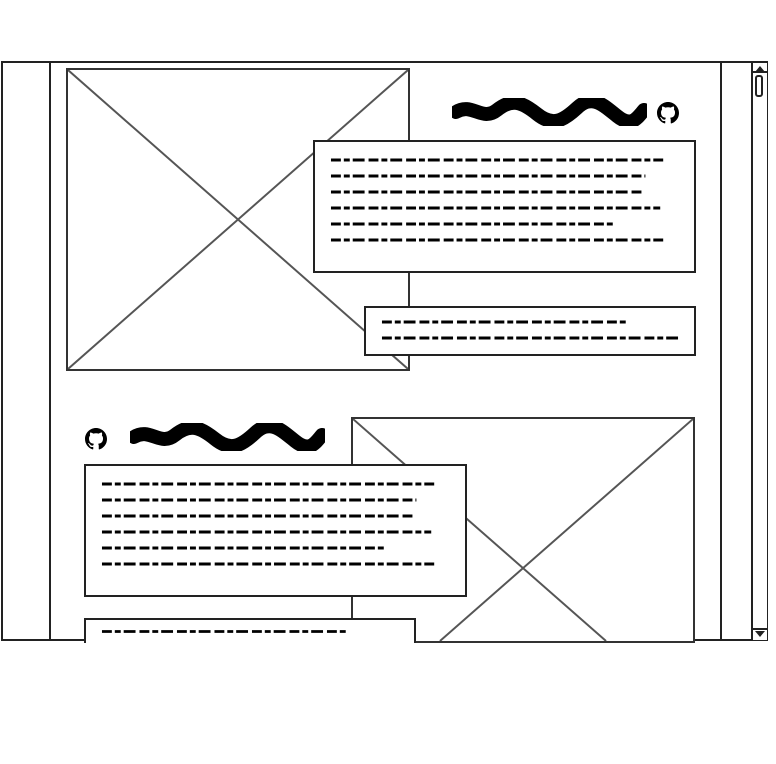  I want to click on section-1-paragraph-box, so click(504, 206).